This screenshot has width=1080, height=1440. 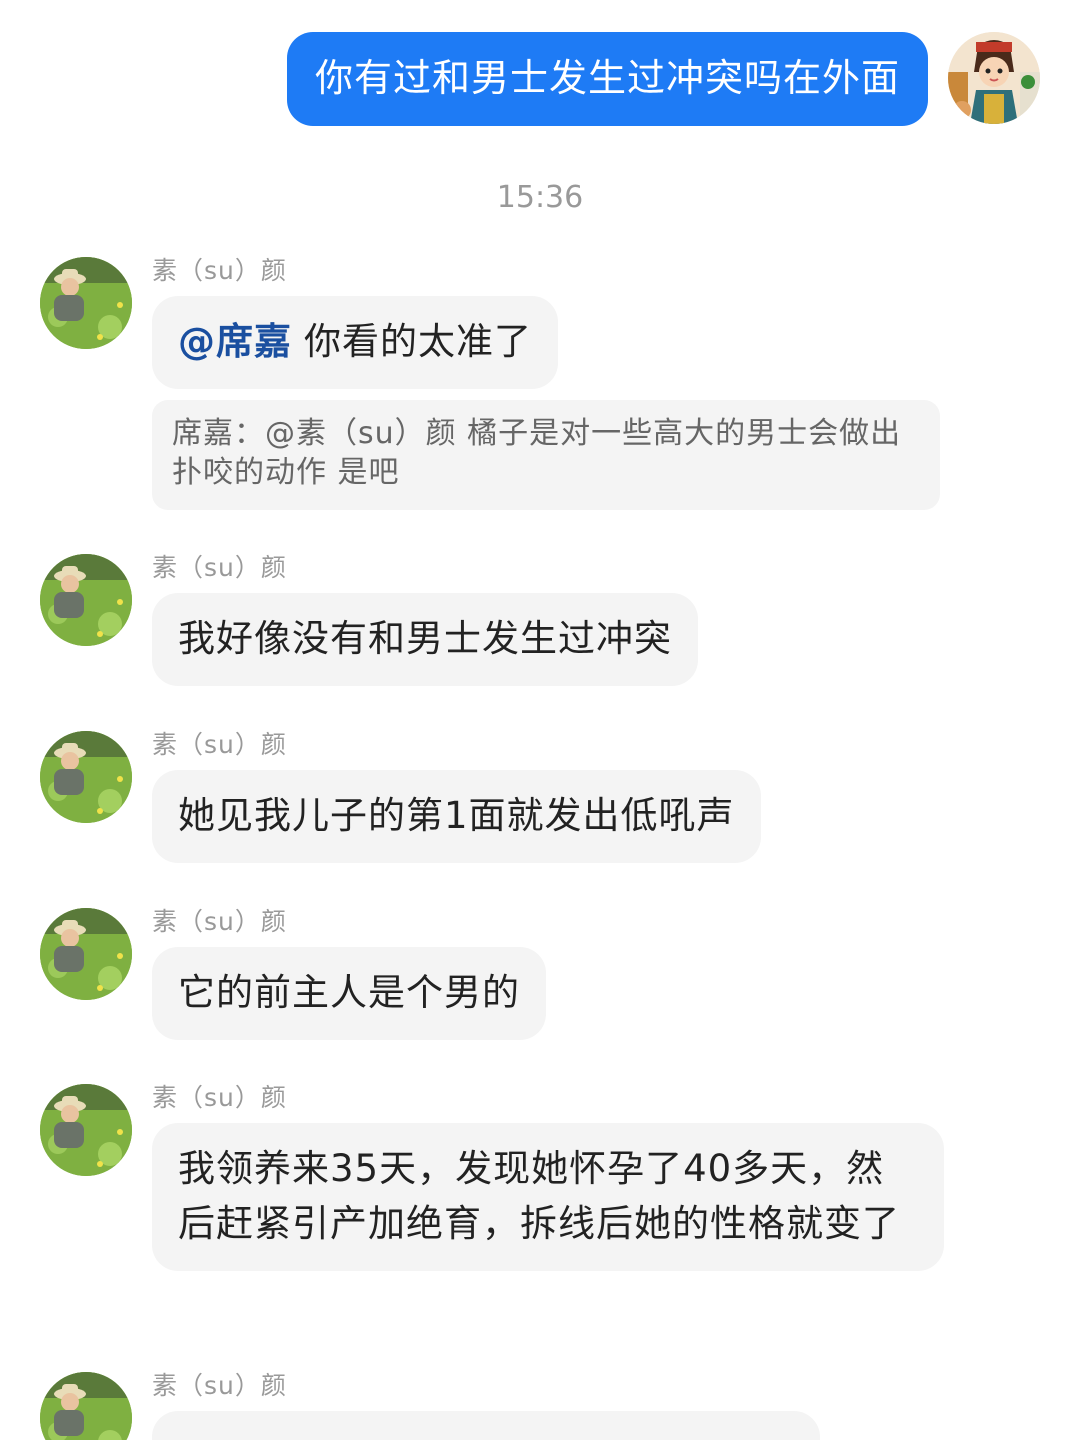 What do you see at coordinates (425, 639) in the screenshot?
I see `message-bubble: 我好像没有和男士发生过冲突` at bounding box center [425, 639].